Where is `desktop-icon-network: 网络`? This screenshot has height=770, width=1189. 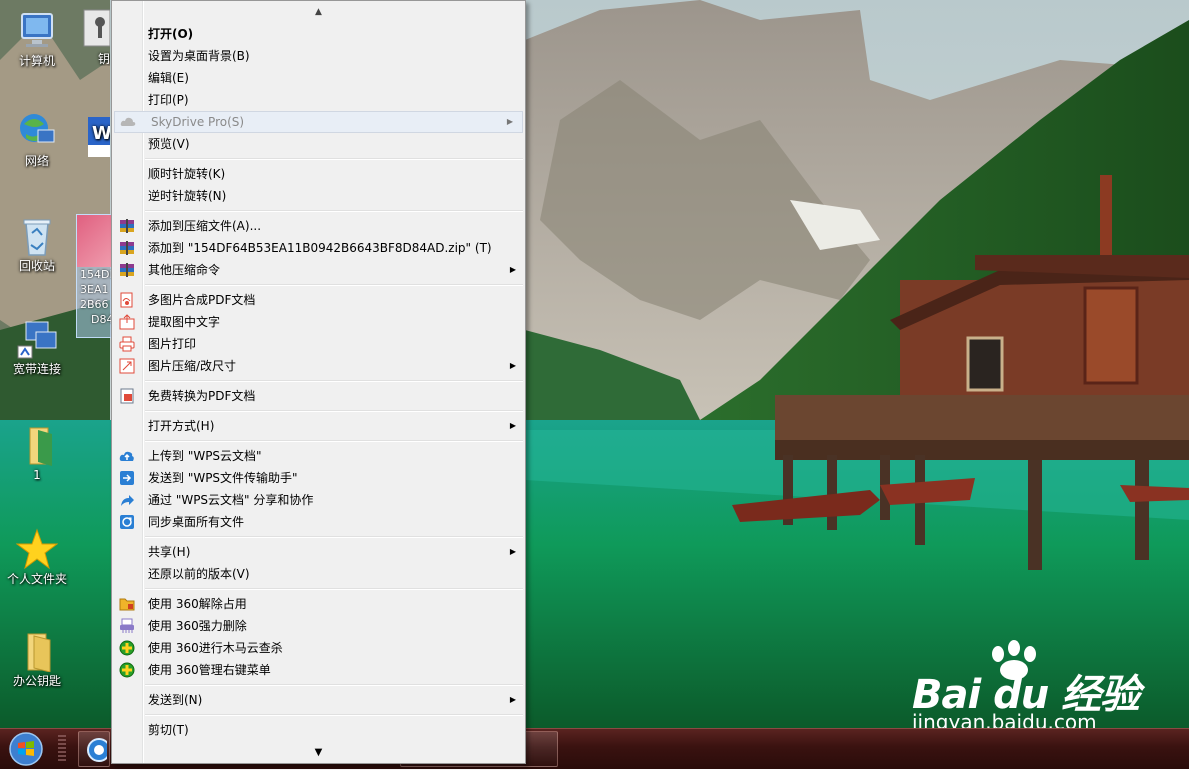 desktop-icon-network: 网络 is located at coordinates (37, 139).